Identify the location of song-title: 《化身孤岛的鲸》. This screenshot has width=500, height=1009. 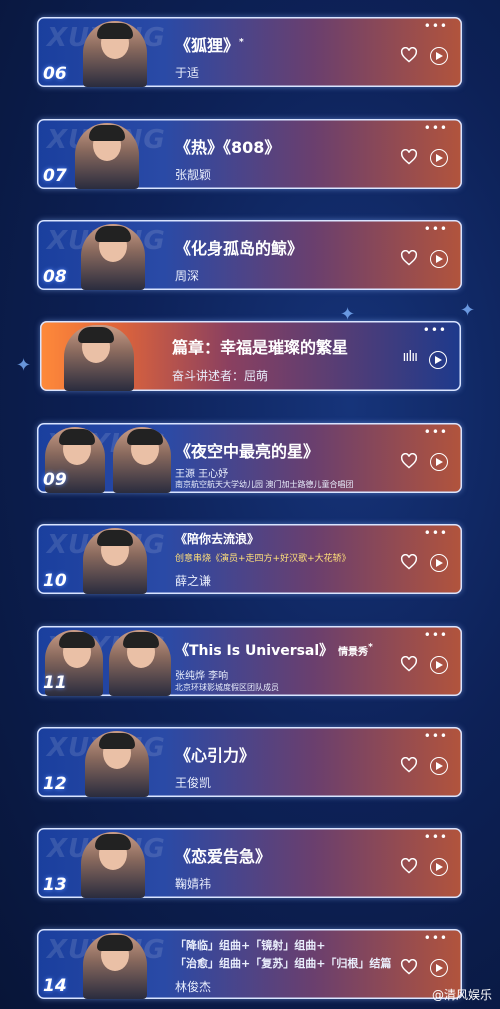
(239, 248).